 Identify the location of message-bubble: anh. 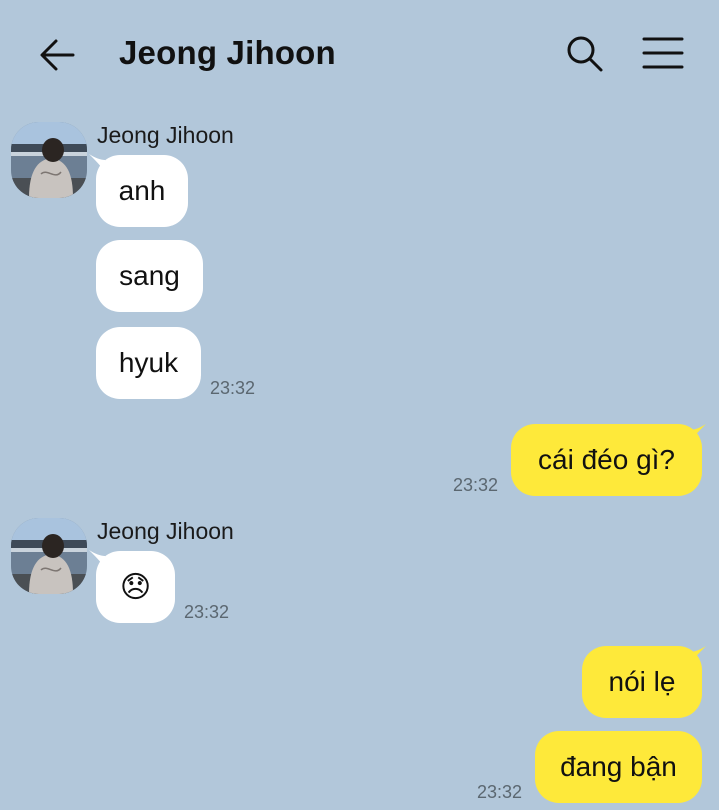
(142, 191).